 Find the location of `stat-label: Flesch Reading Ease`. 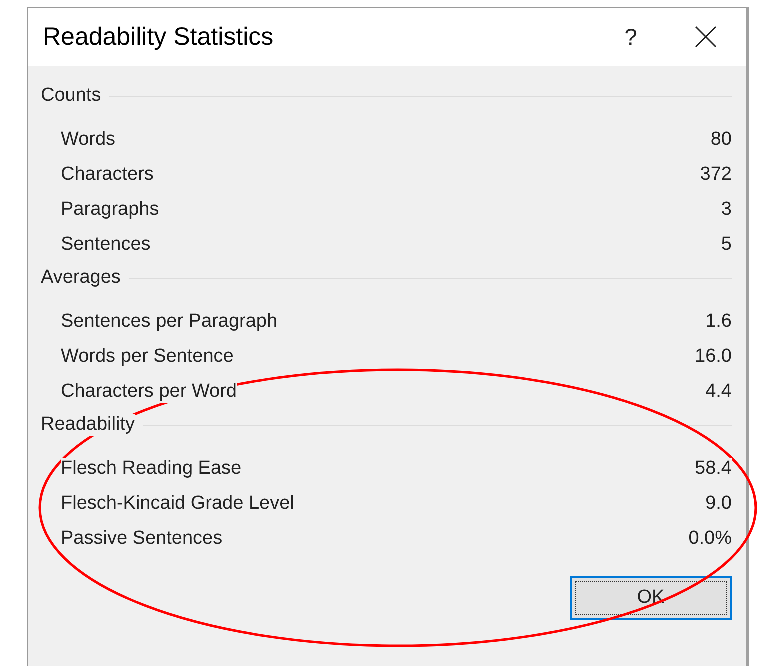

stat-label: Flesch Reading Ease is located at coordinates (151, 469).